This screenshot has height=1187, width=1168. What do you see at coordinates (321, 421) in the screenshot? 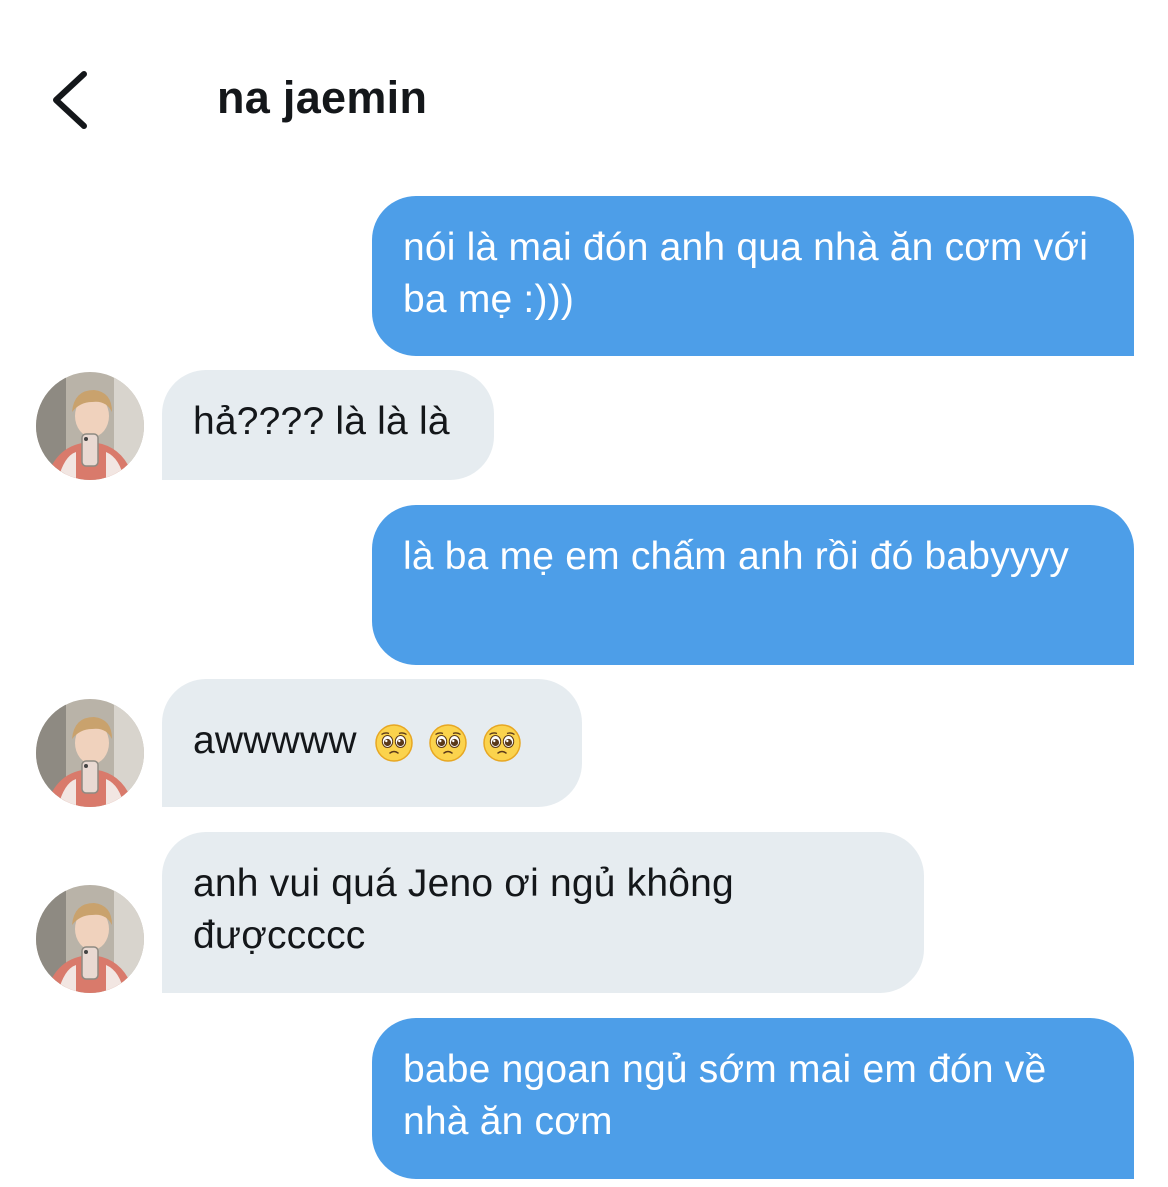
I see `message-text: hả???? là là là` at bounding box center [321, 421].